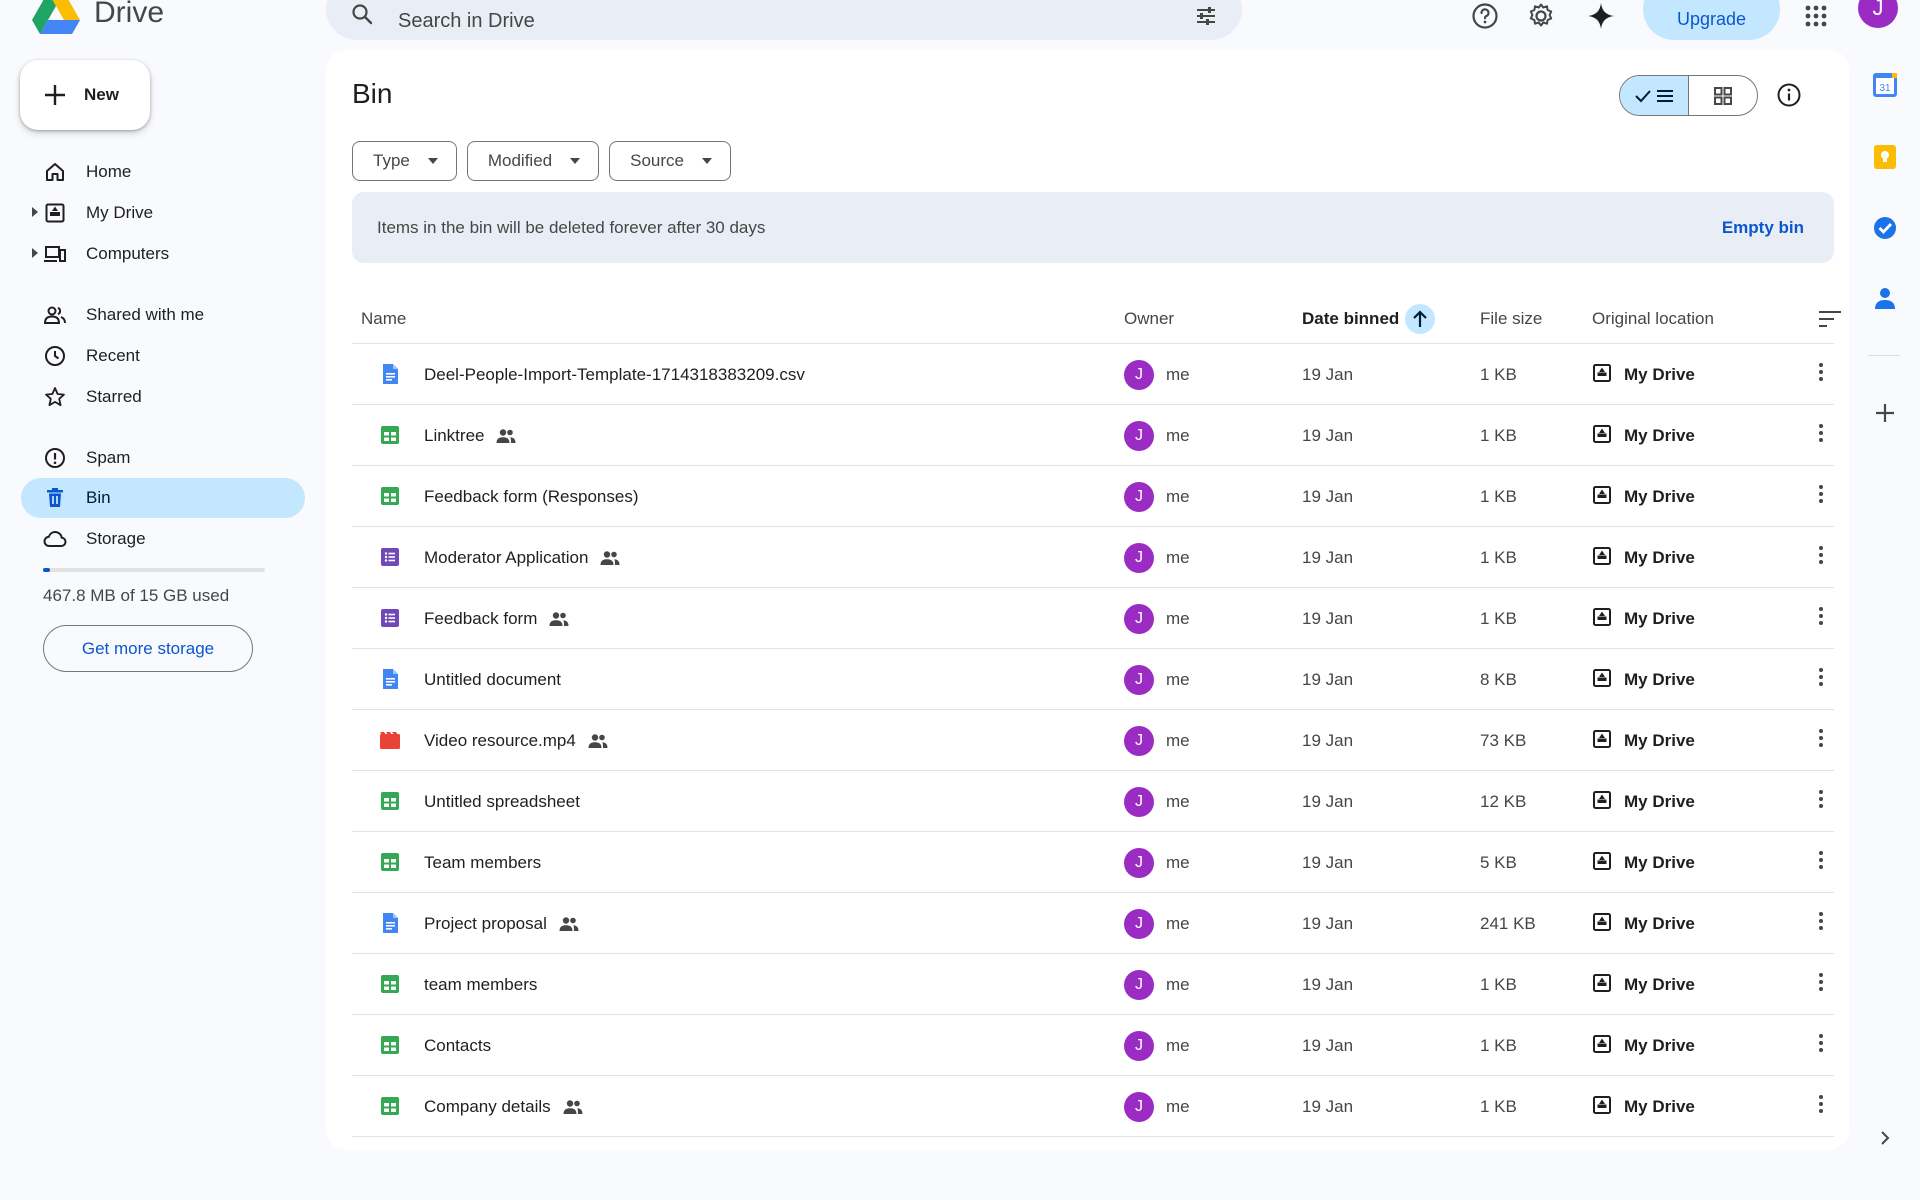 The height and width of the screenshot is (1200, 1920). I want to click on file-name: Feedback form (Responses), so click(531, 497).